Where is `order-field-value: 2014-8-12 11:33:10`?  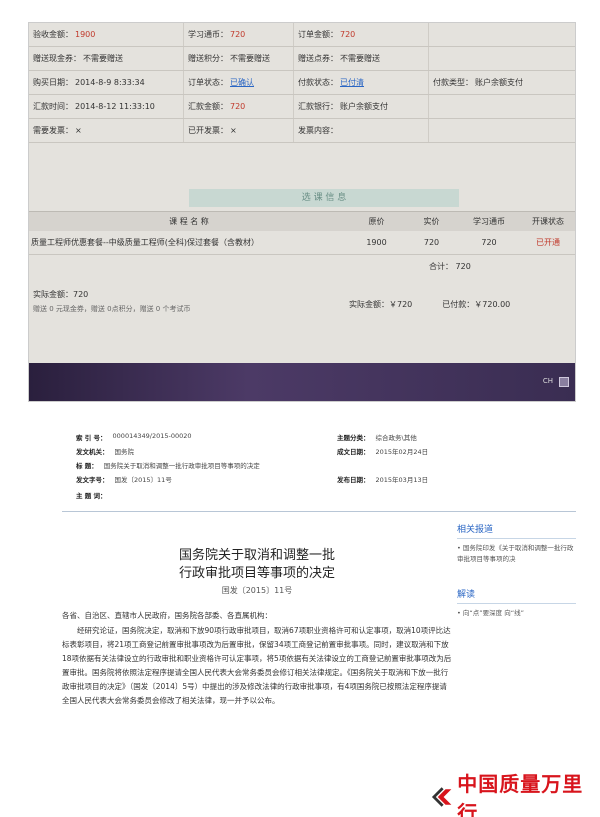 order-field-value: 2014-8-12 11:33:10 is located at coordinates (115, 106).